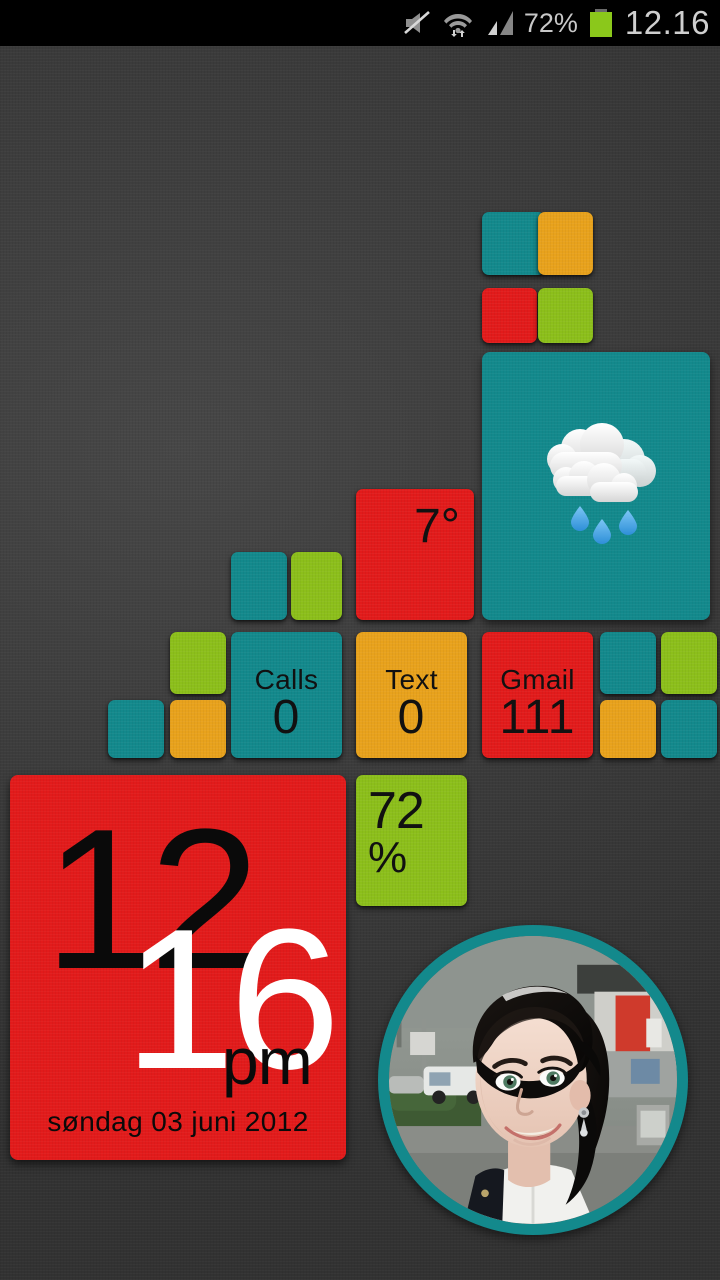 This screenshot has height=1280, width=720. What do you see at coordinates (458, 23) in the screenshot?
I see `wifi-icon` at bounding box center [458, 23].